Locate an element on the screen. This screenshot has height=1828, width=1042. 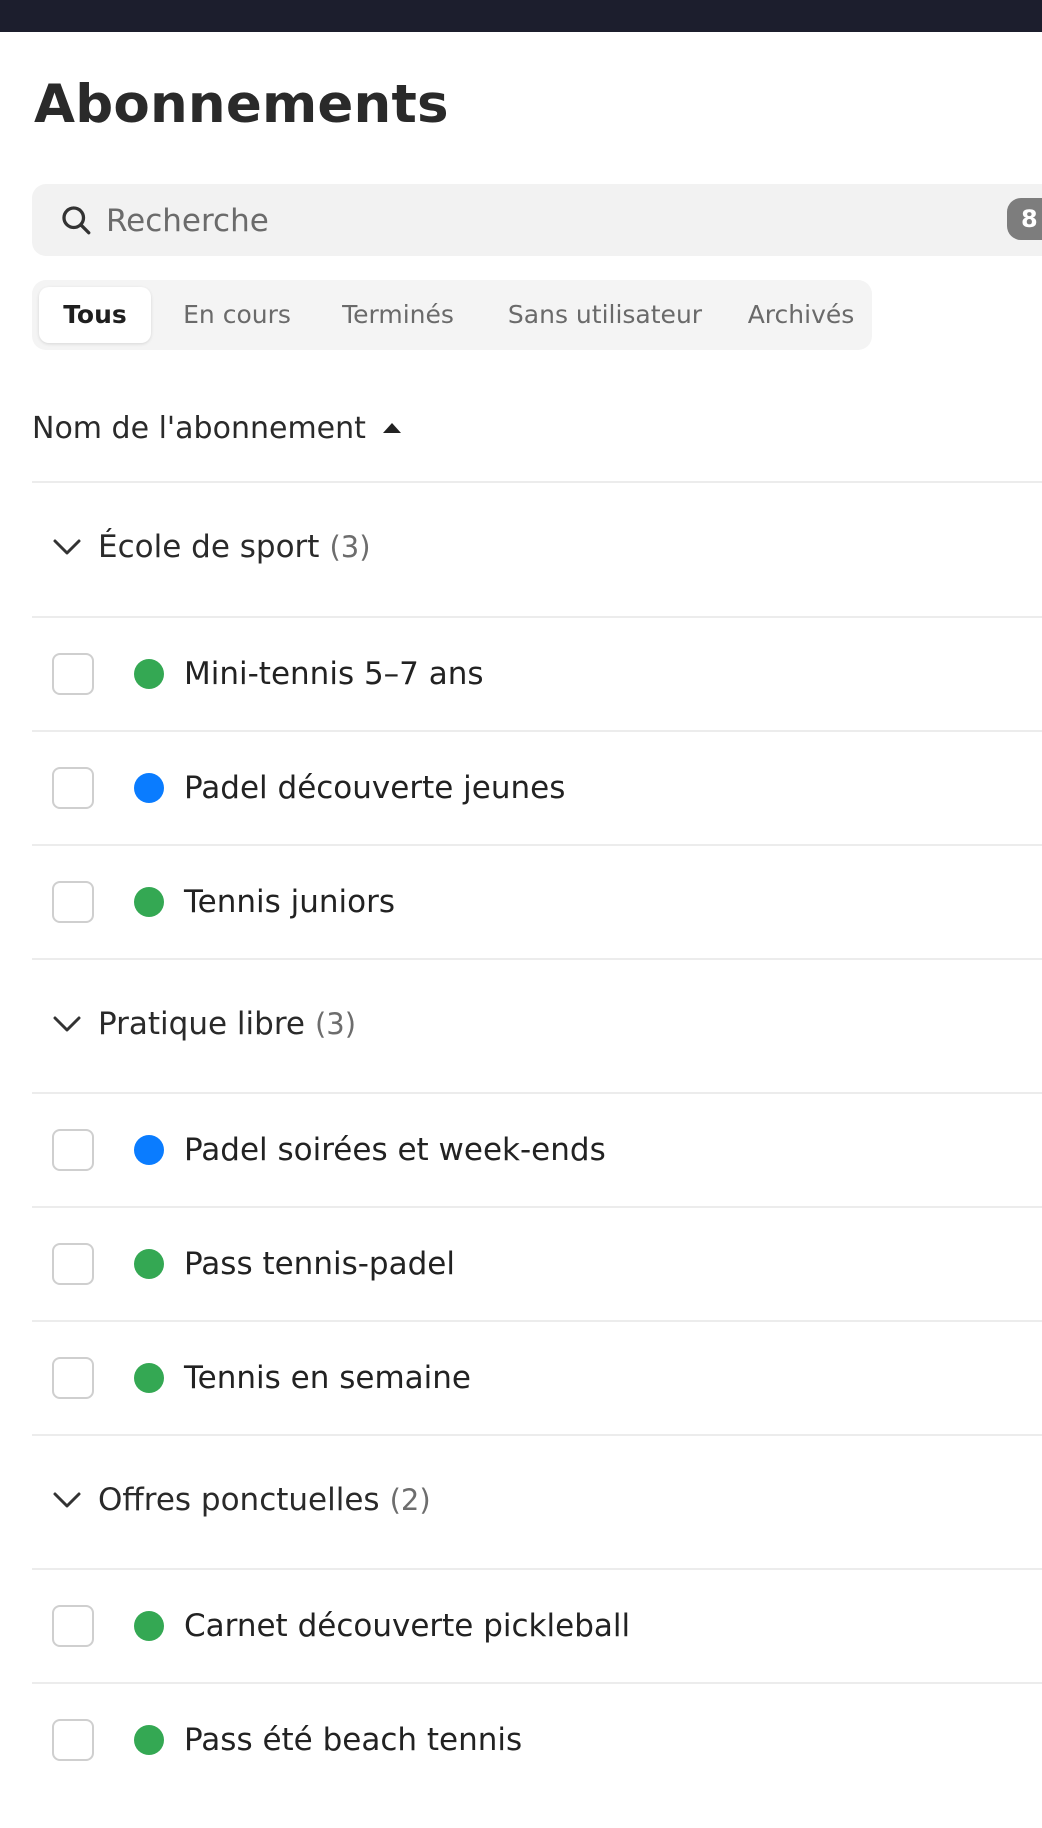
subscription-name: Mini-tennis 5–7 ans is located at coordinates (334, 674).